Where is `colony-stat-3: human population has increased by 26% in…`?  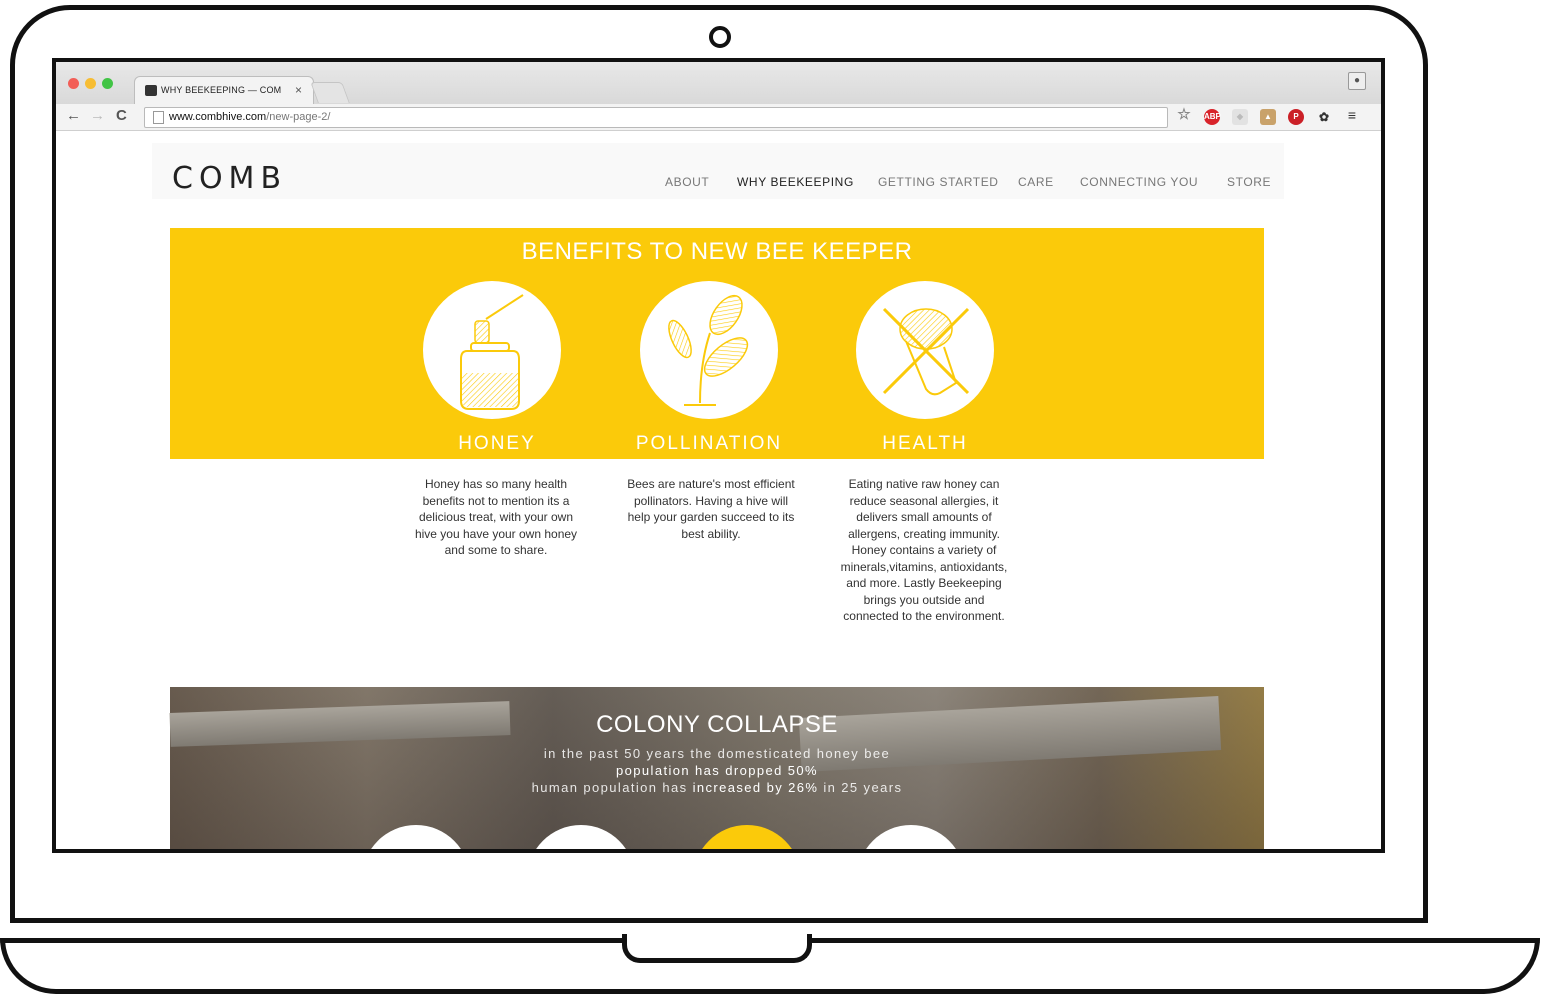
colony-stat-3: human population has increased by 26% in… is located at coordinates (717, 787).